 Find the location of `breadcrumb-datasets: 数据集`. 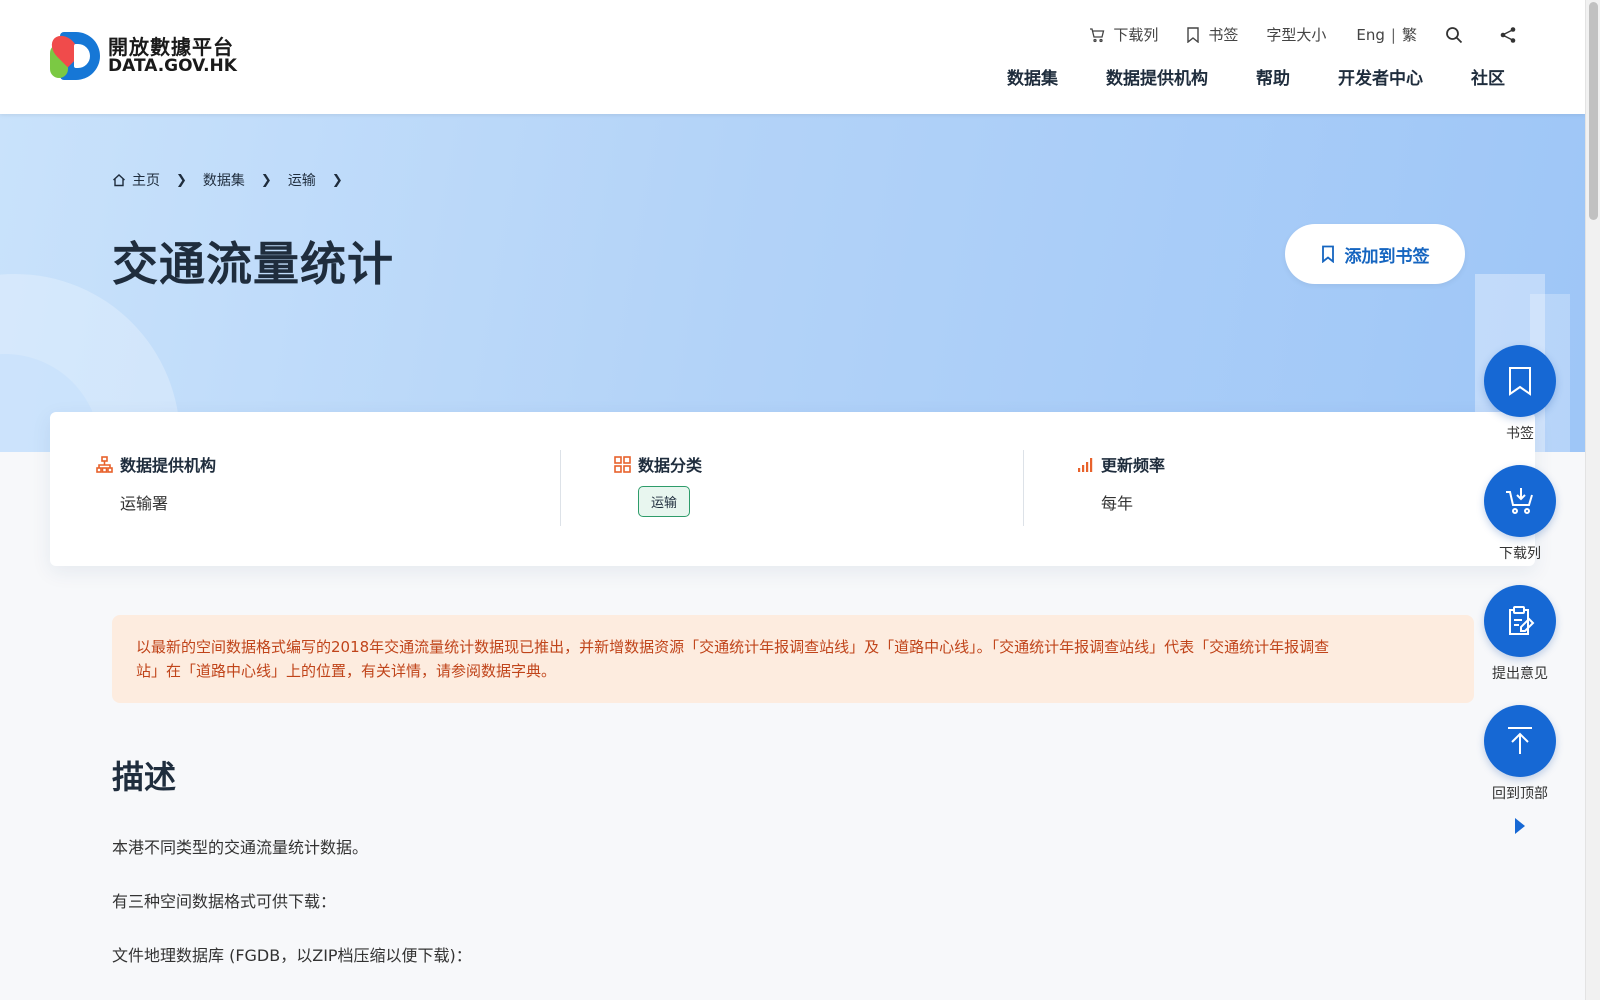

breadcrumb-datasets: 数据集 is located at coordinates (224, 180).